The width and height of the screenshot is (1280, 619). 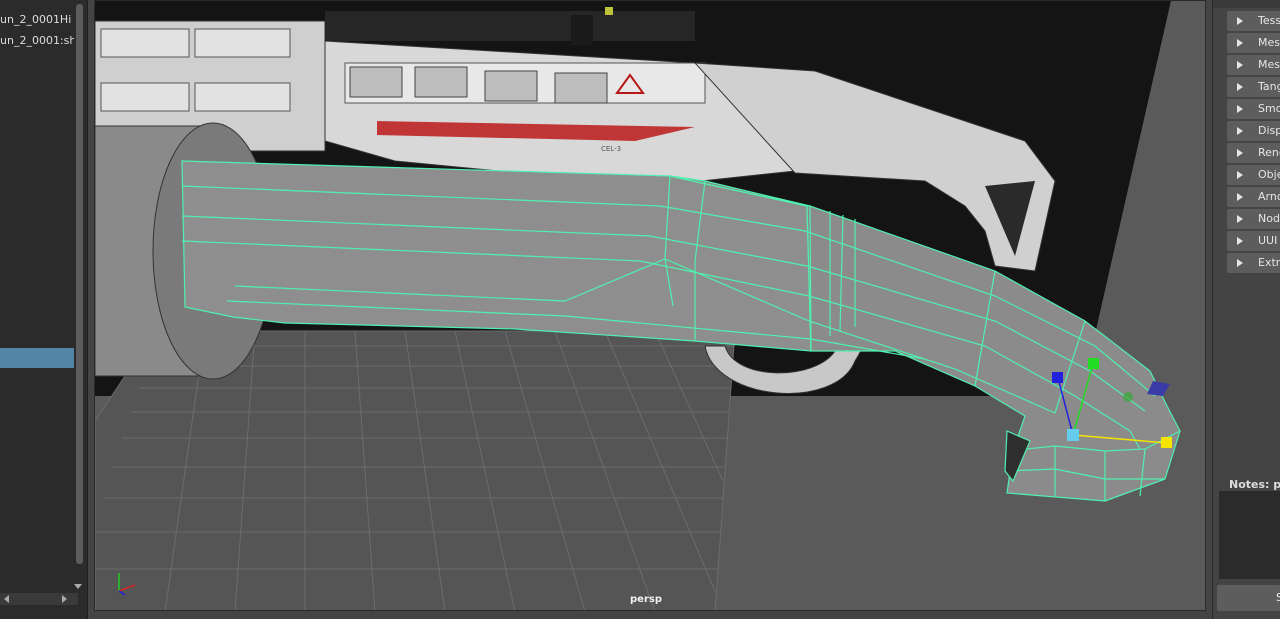 What do you see at coordinates (1166, 442) in the screenshot?
I see `x-axis-handle-icon` at bounding box center [1166, 442].